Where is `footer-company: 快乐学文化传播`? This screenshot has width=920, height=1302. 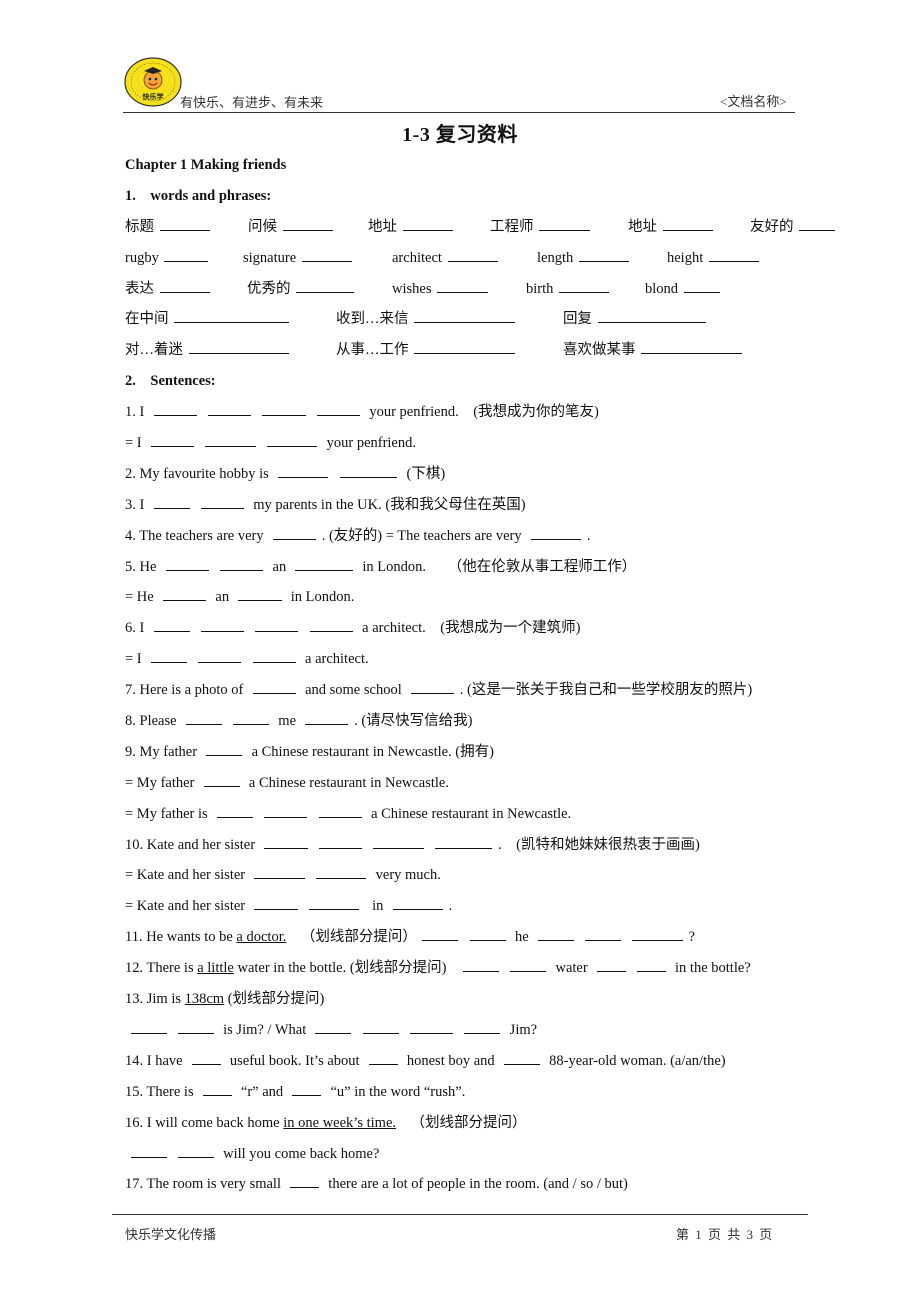 footer-company: 快乐学文化传播 is located at coordinates (171, 1234).